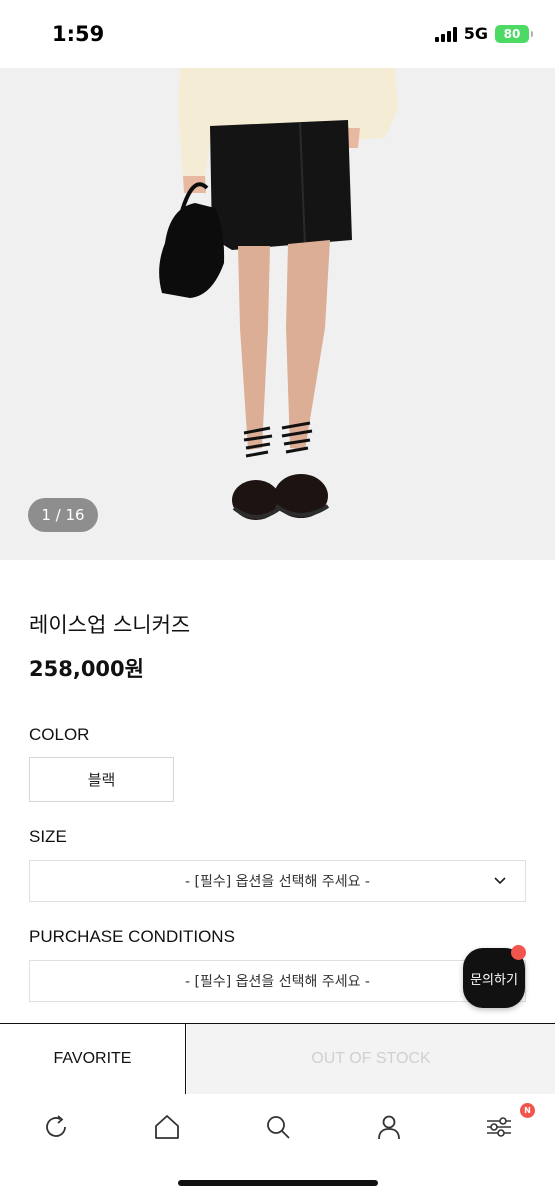 The width and height of the screenshot is (555, 1200). Describe the element at coordinates (389, 1127) in the screenshot. I see `user-icon` at that location.